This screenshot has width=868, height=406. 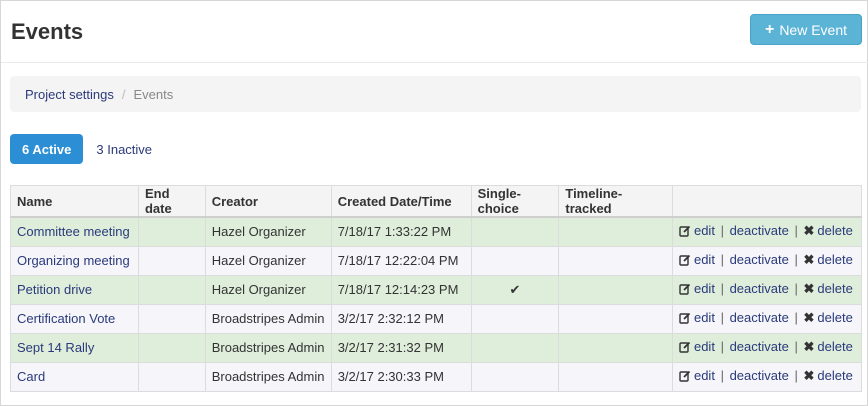 I want to click on column-header-name: Name, so click(x=74, y=201).